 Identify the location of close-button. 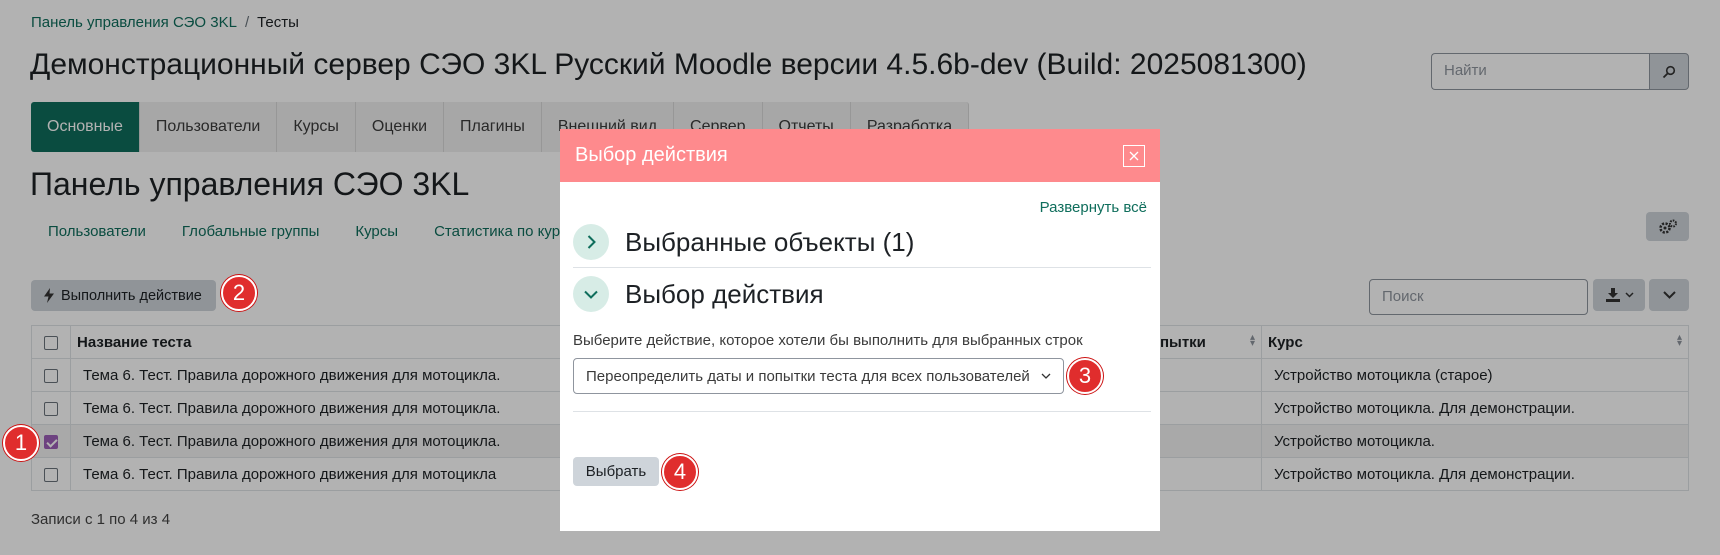
(1134, 155).